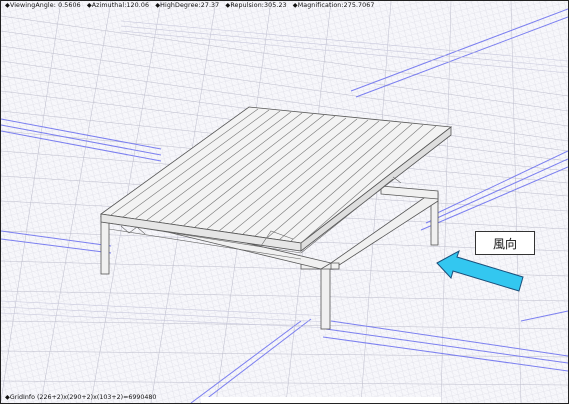 Image resolution: width=569 pixels, height=404 pixels. Describe the element at coordinates (187, 5) in the screenshot. I see `high-degree-readout: ◆HighDegree:27.37` at that location.